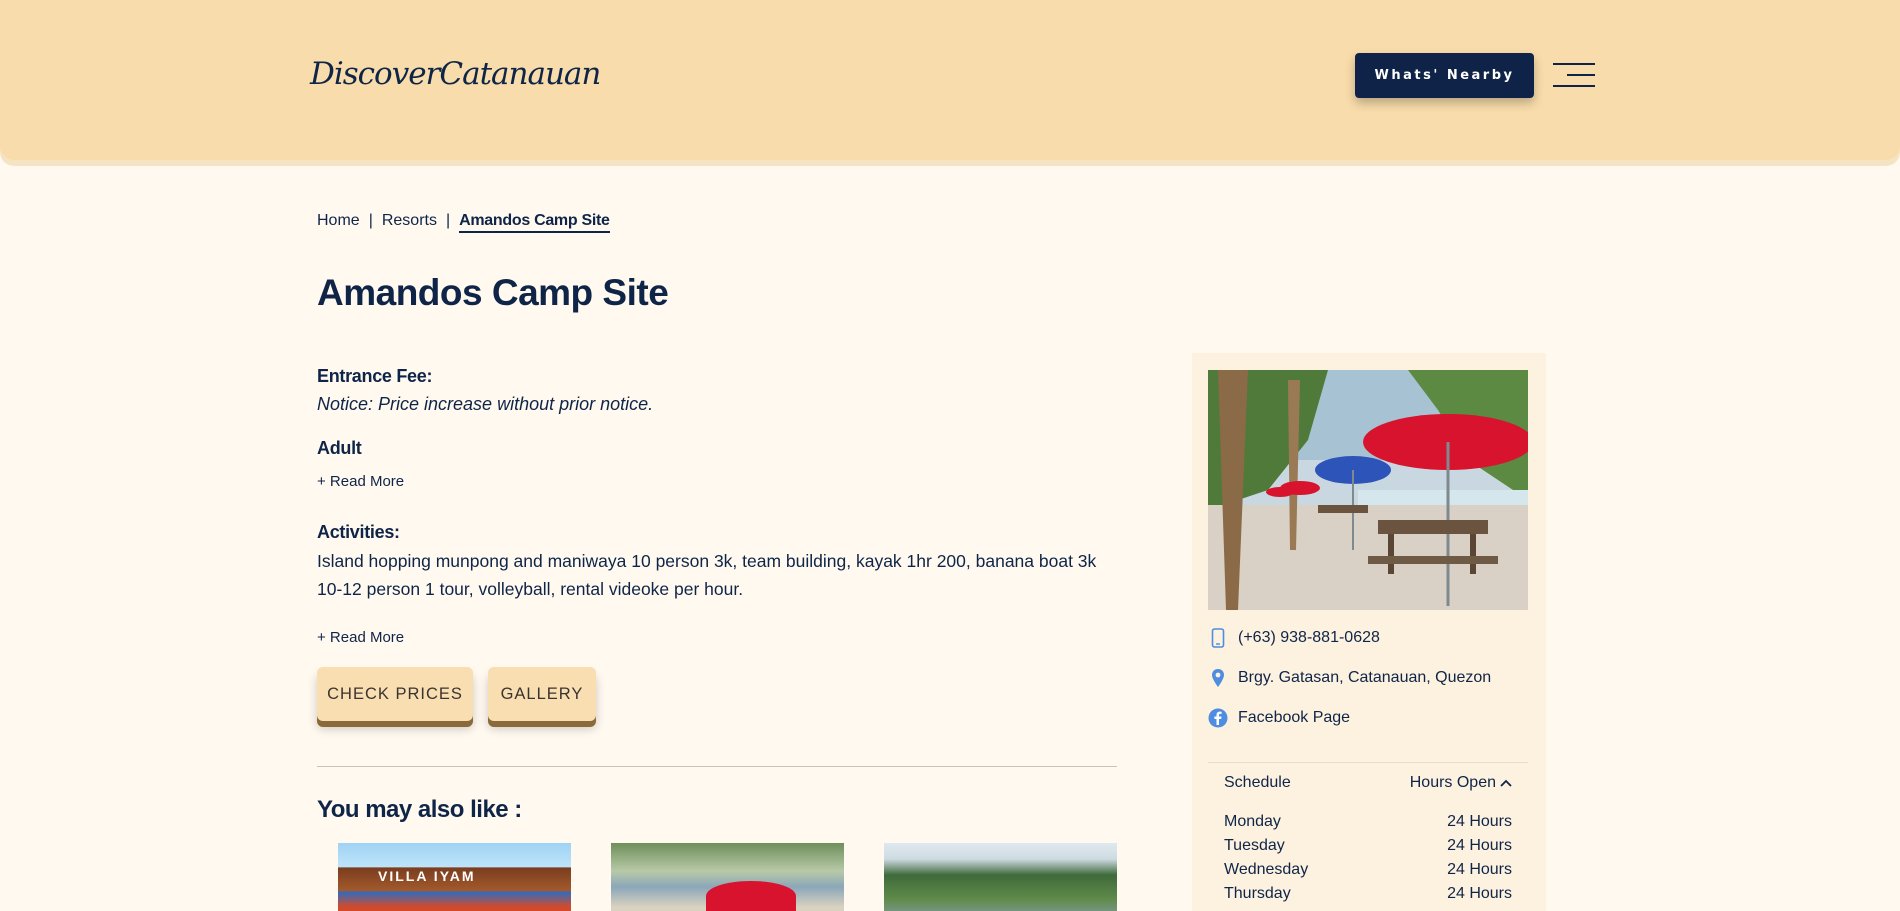 This screenshot has width=1900, height=911. I want to click on hours-open-label: Hours Open, so click(1452, 782).